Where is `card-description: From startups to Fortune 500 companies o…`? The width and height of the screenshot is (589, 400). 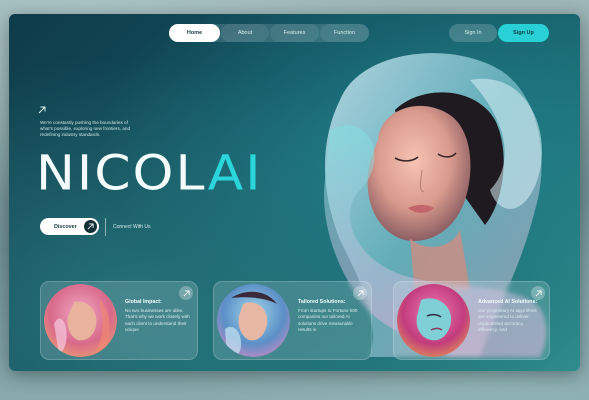 card-description: From startups to Fortune 500 companies o… is located at coordinates (328, 320).